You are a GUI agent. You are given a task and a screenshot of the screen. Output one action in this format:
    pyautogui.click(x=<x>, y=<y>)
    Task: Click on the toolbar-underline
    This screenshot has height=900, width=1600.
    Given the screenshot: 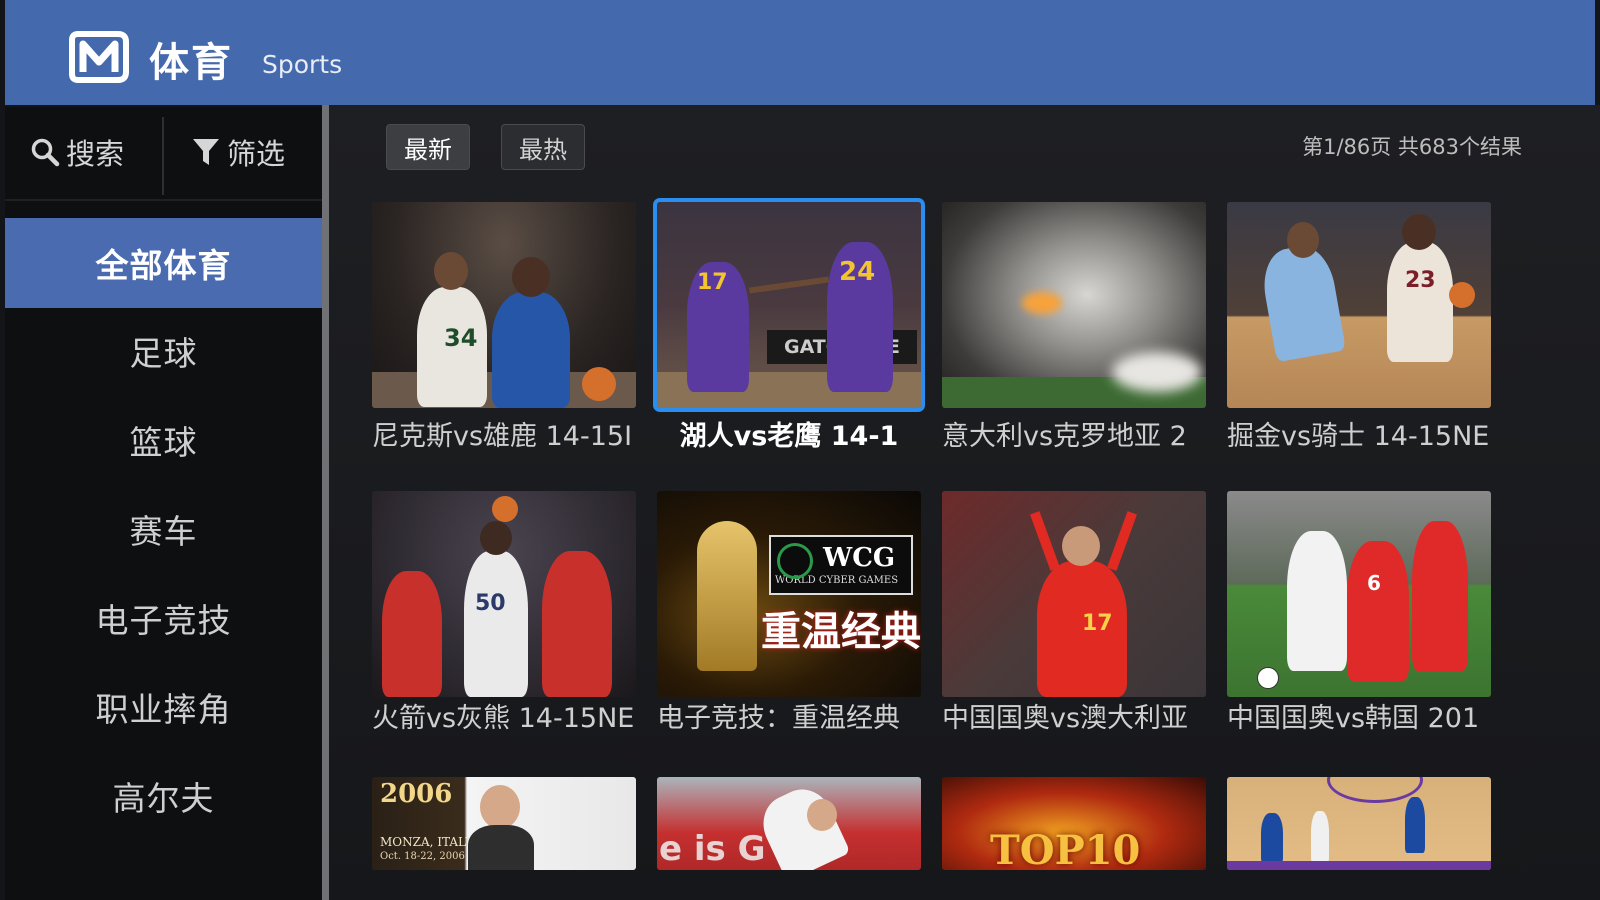 What is the action you would take?
    pyautogui.click(x=163, y=200)
    